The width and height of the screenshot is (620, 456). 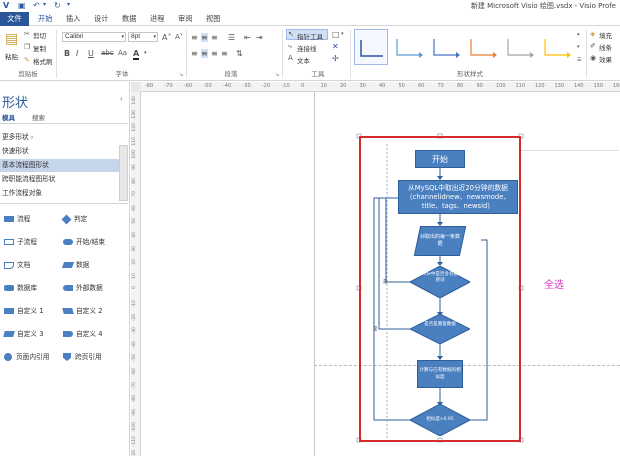 What do you see at coordinates (67, 53) in the screenshot?
I see `bold-icon: B` at bounding box center [67, 53].